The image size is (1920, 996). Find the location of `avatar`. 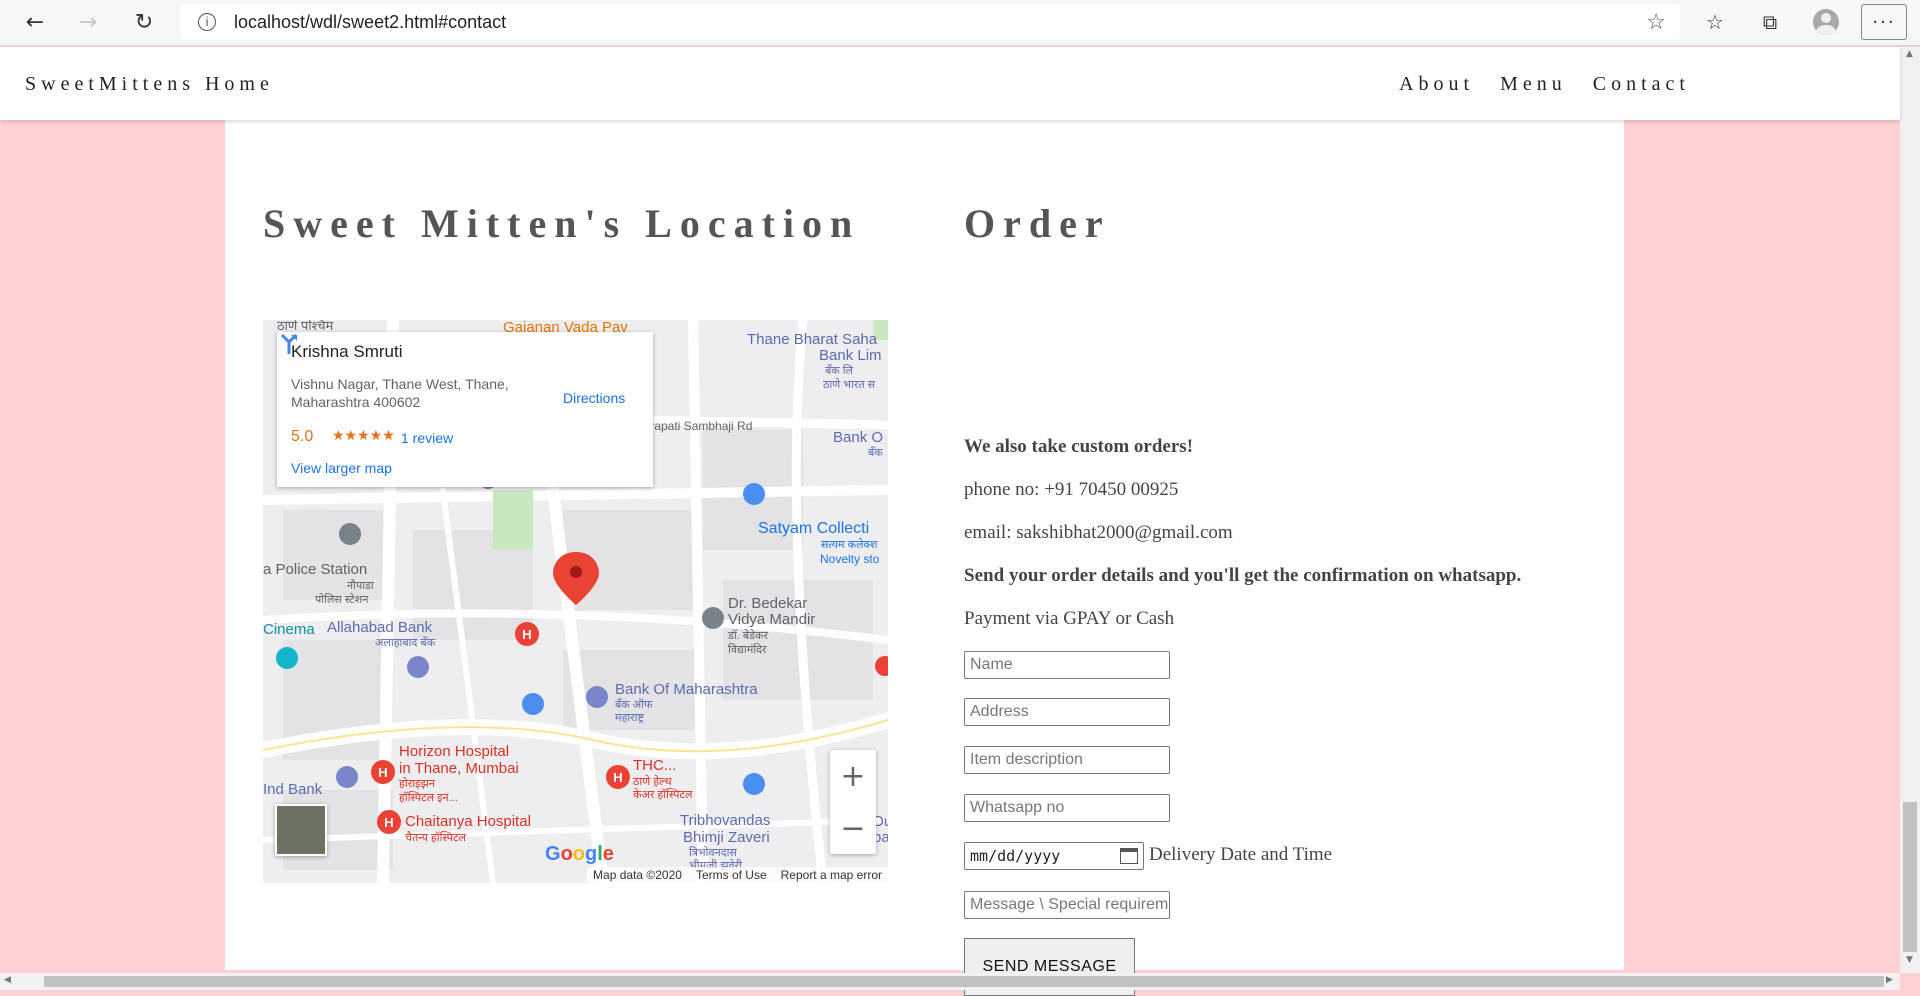

avatar is located at coordinates (1826, 22).